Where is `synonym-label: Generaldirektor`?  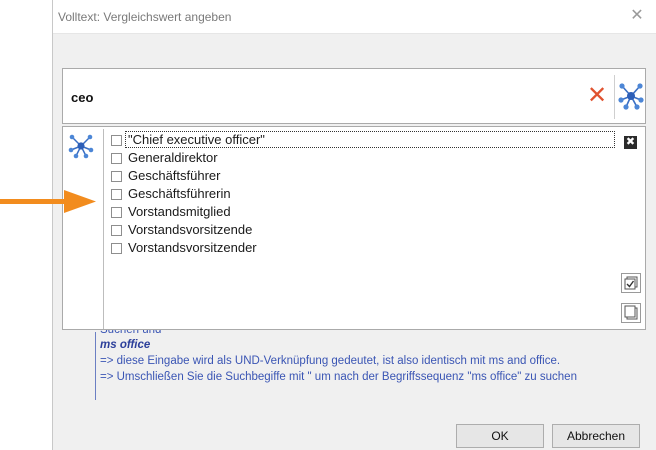
synonym-label: Generaldirektor is located at coordinates (173, 157).